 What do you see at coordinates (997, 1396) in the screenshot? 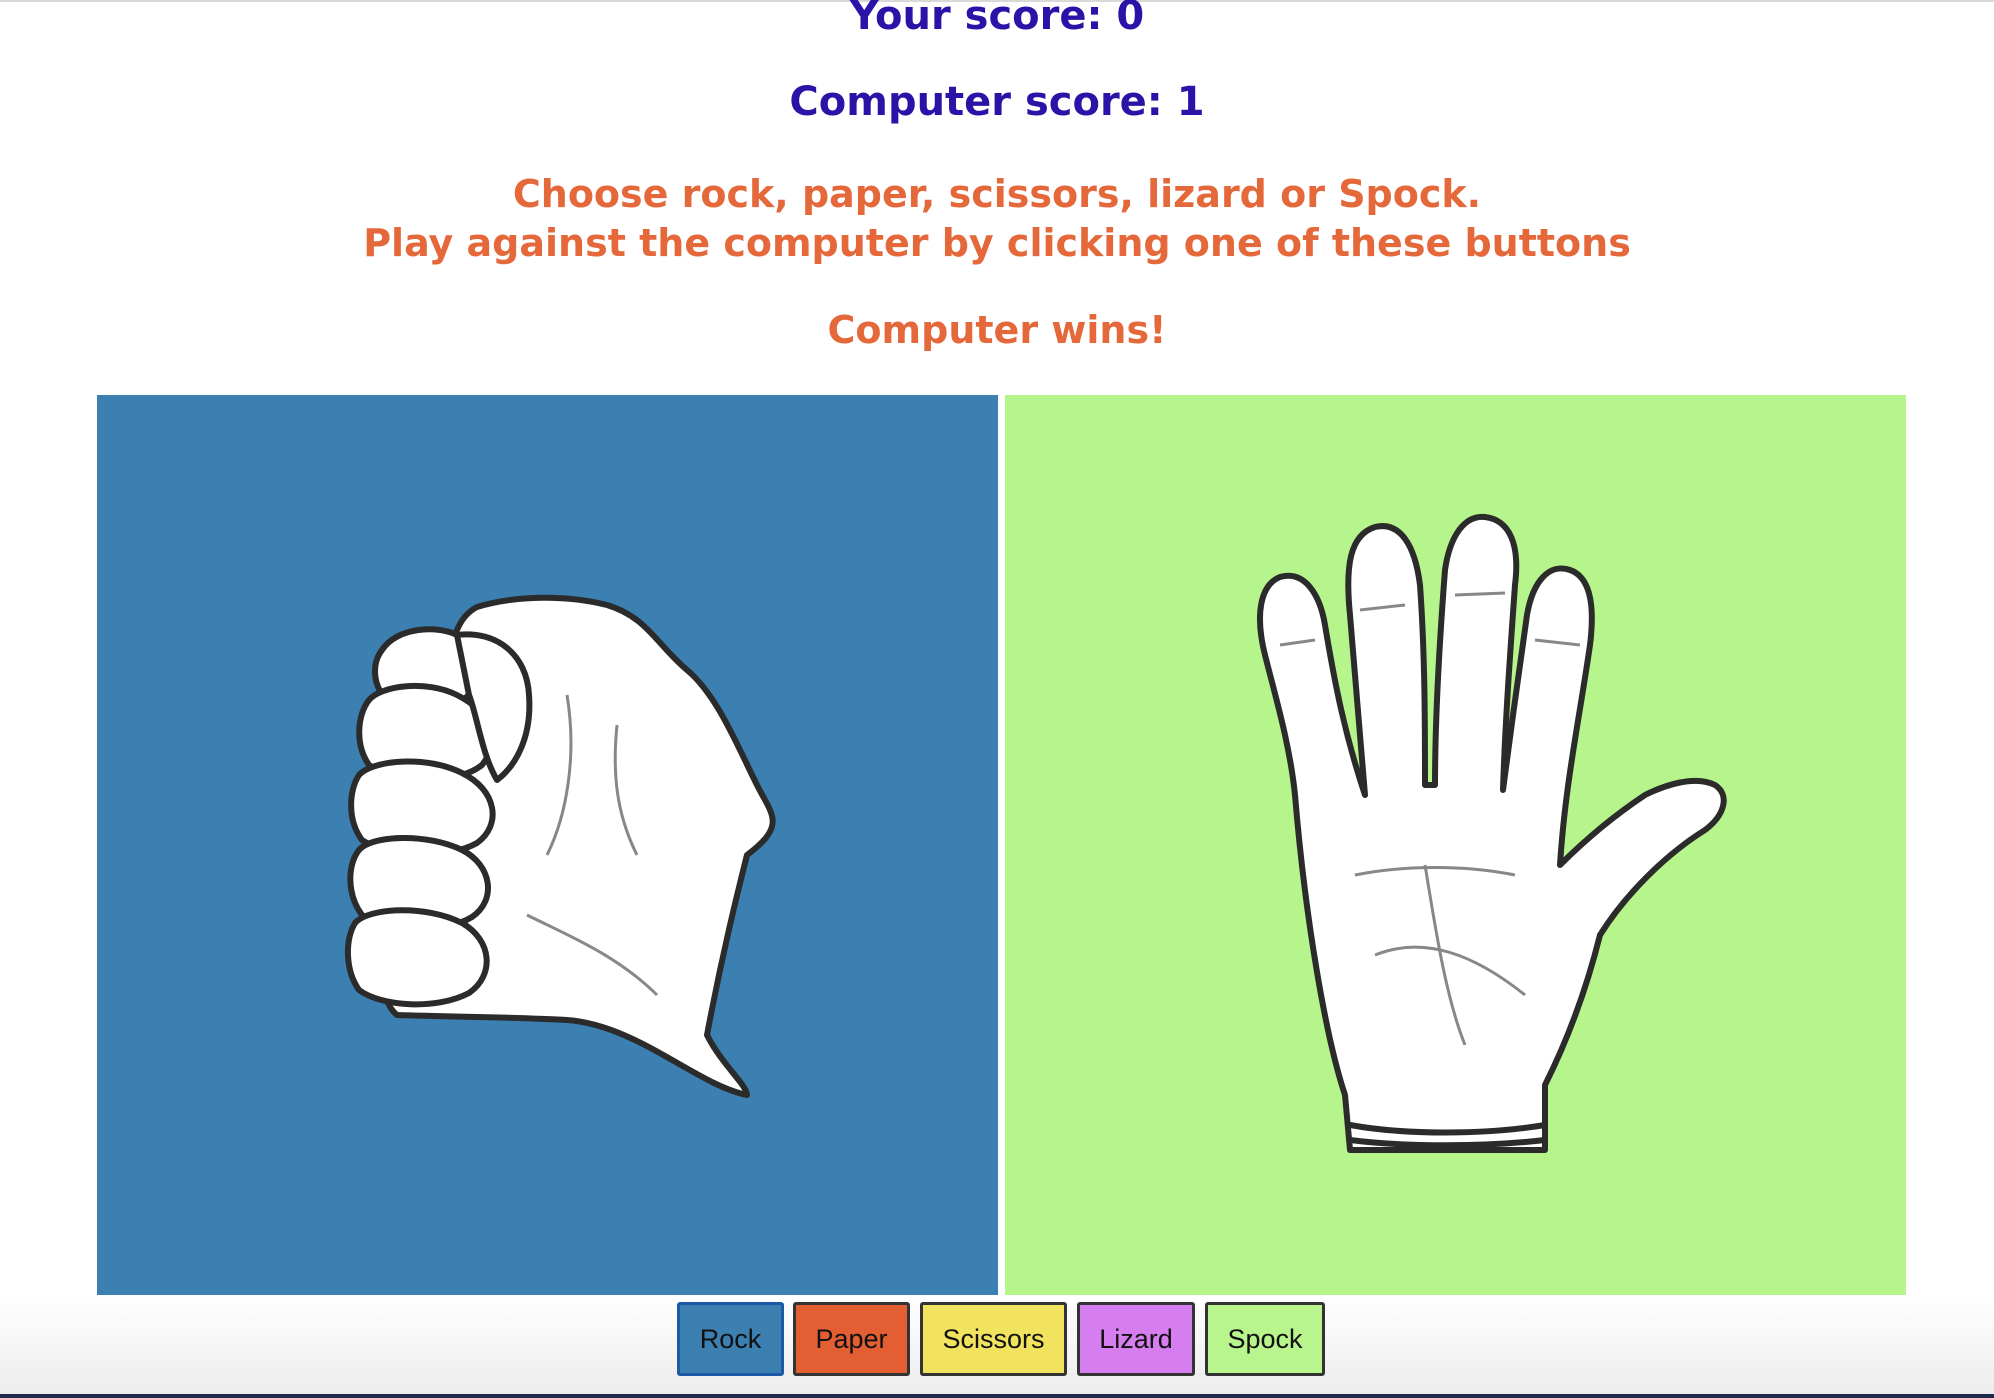
I see `bottom-border` at bounding box center [997, 1396].